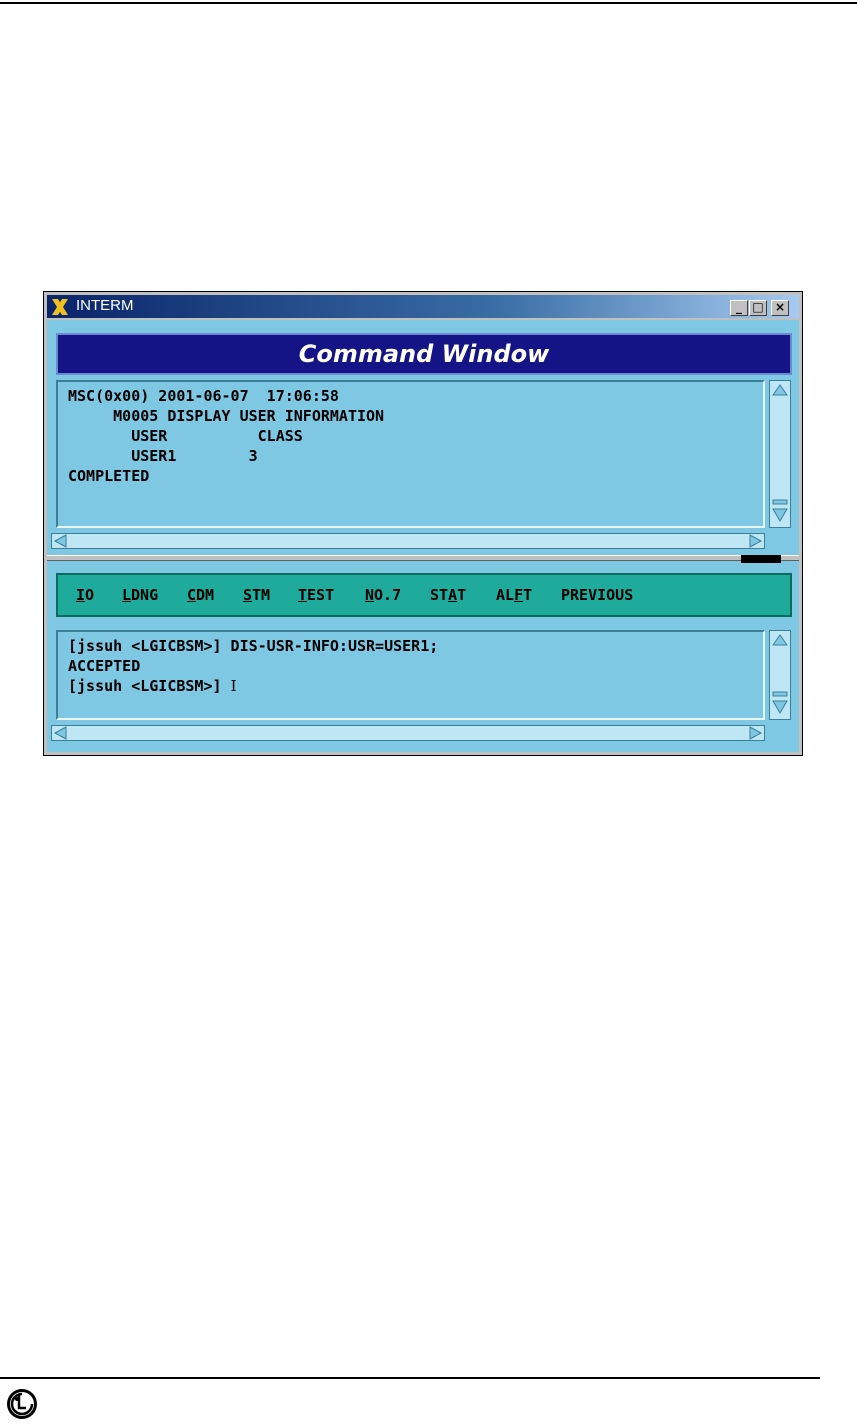 This screenshot has height=1425, width=857. I want to click on close-button: ×, so click(780, 308).